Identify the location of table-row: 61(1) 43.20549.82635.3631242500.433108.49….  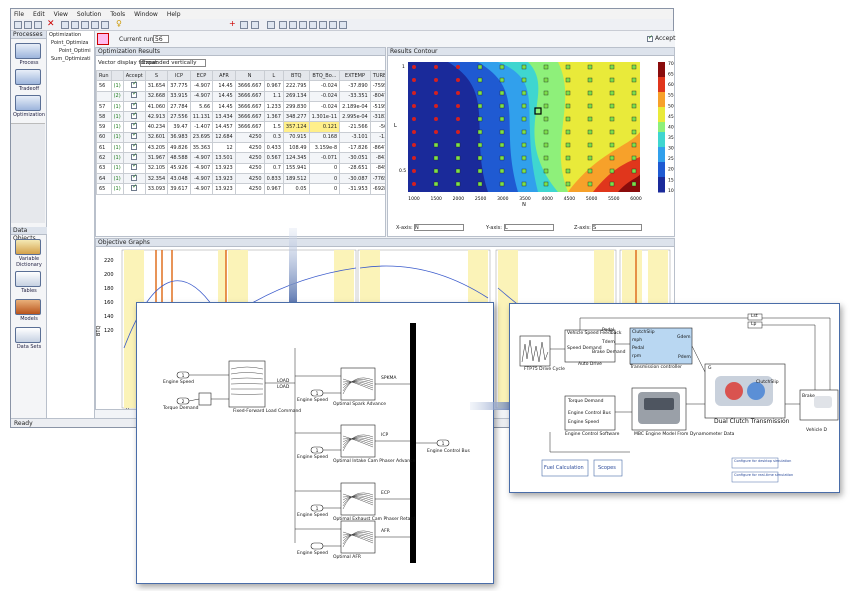
(240, 148).